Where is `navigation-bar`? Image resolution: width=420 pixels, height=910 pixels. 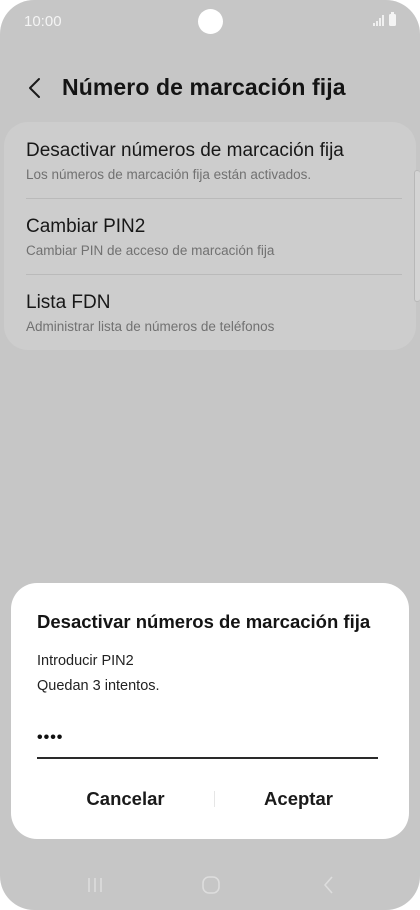 navigation-bar is located at coordinates (210, 885).